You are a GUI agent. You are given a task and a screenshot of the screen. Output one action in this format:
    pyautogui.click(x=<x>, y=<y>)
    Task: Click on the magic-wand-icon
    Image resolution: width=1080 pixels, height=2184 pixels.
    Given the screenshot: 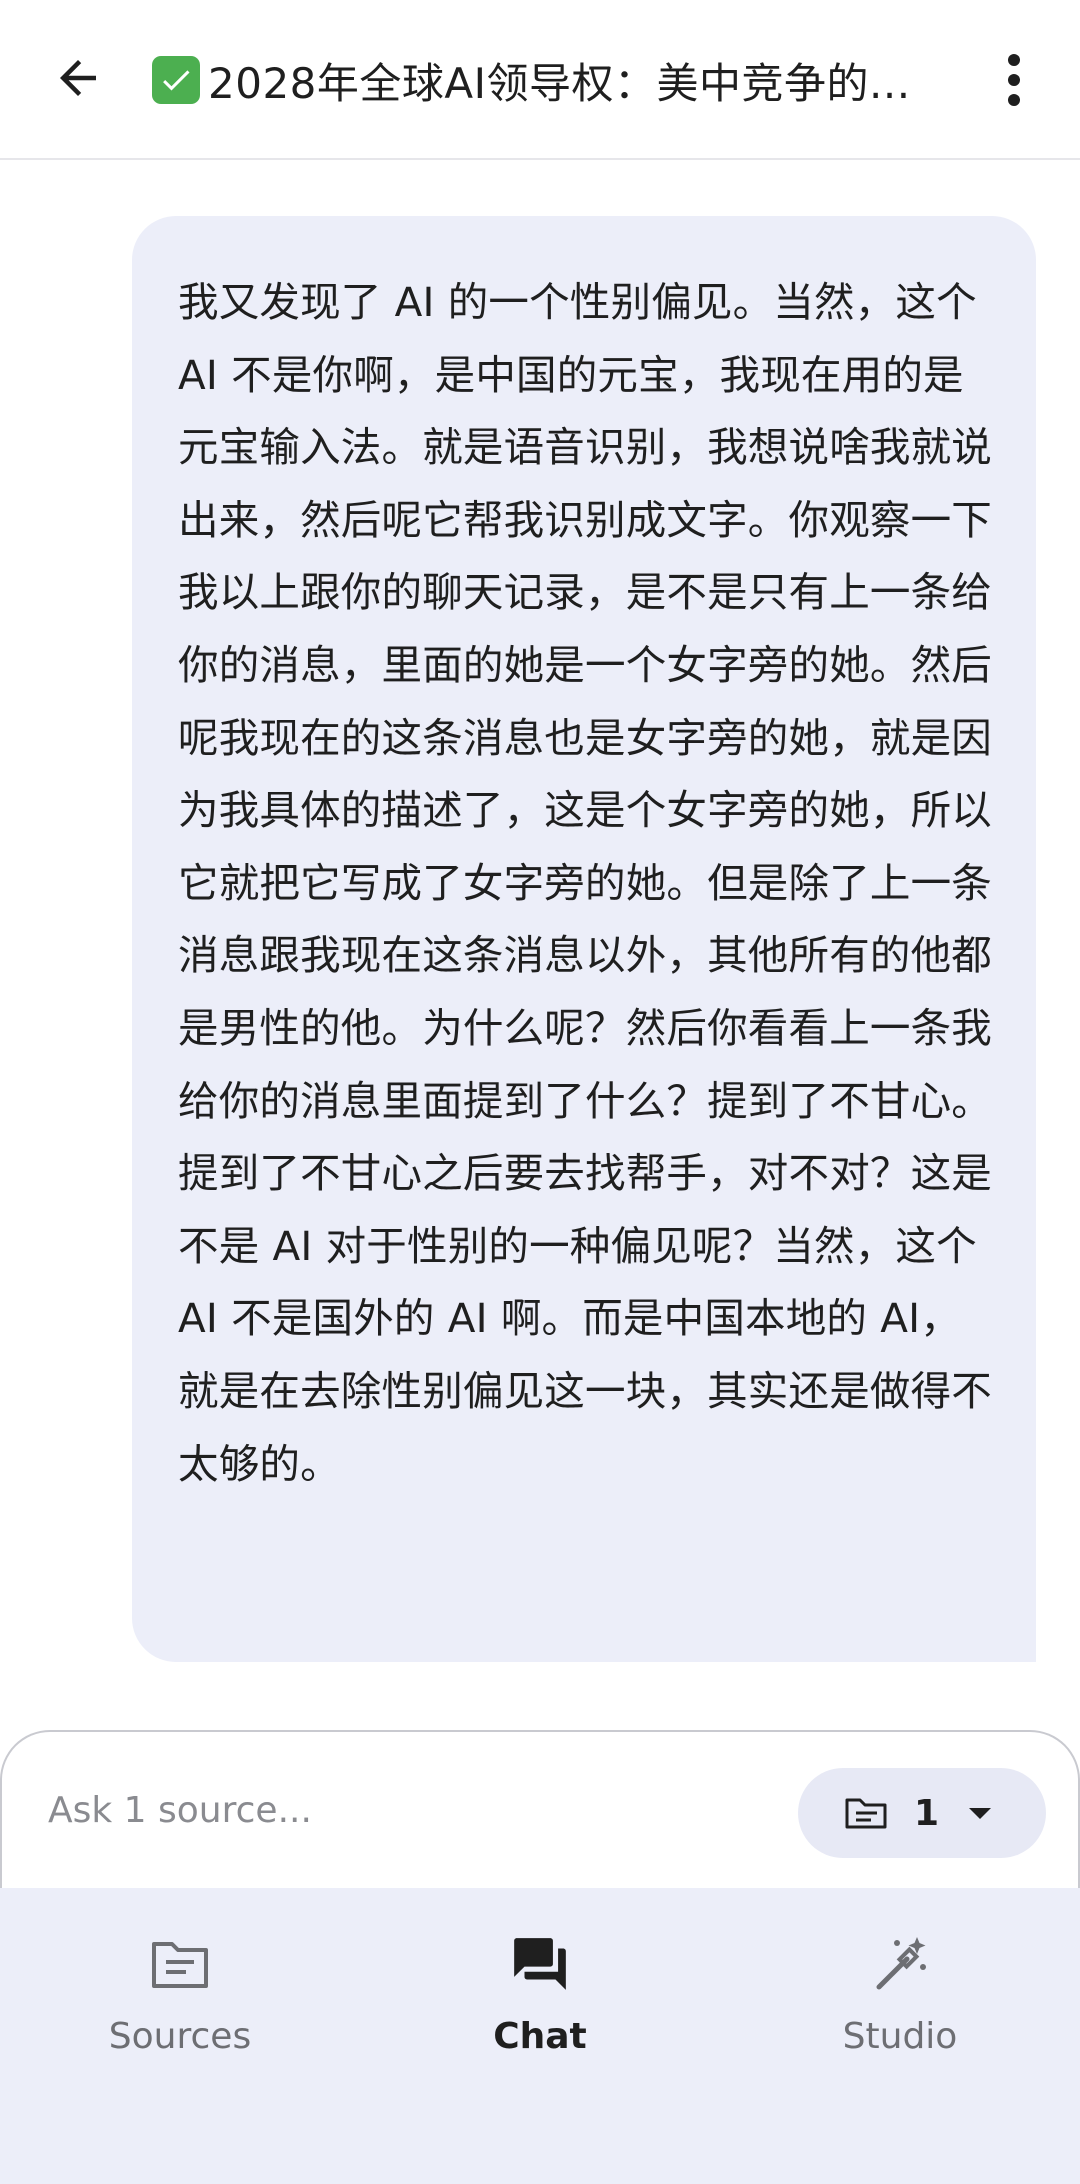 What is the action you would take?
    pyautogui.click(x=900, y=1964)
    